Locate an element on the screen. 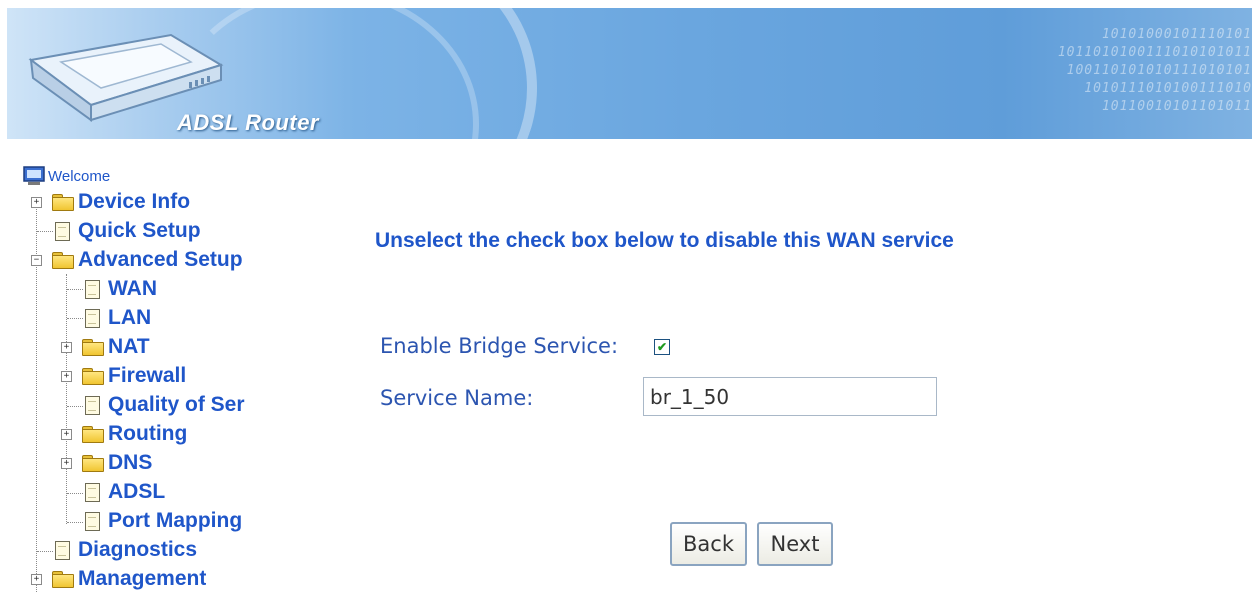 The height and width of the screenshot is (614, 1252). nav-item-label: Quick Setup is located at coordinates (139, 231).